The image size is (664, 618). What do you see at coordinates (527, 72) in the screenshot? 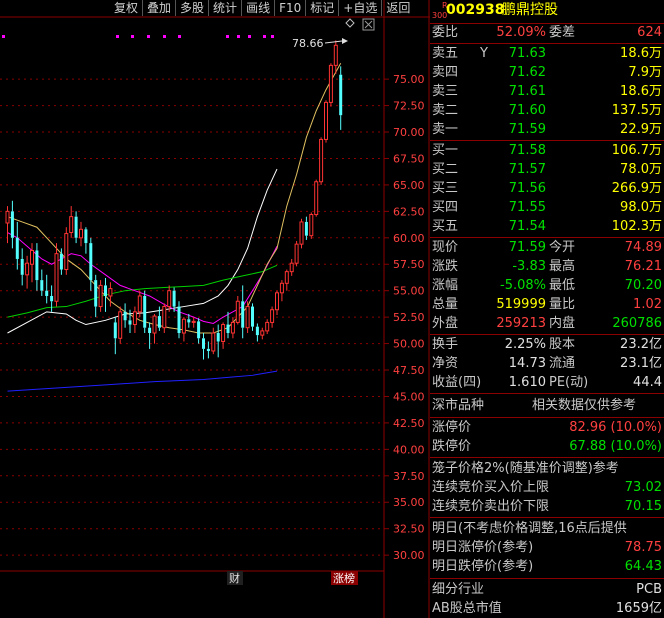
I see `ask-price: 71.62` at bounding box center [527, 72].